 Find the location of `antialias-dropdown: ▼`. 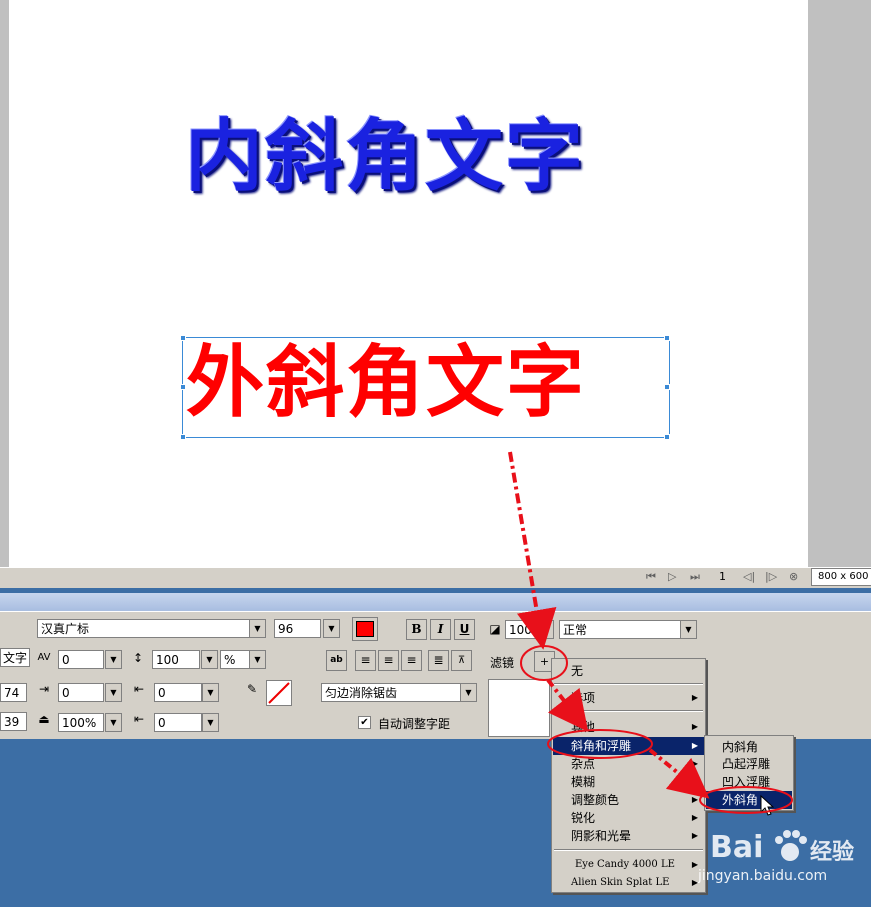

antialias-dropdown: ▼ is located at coordinates (468, 692).